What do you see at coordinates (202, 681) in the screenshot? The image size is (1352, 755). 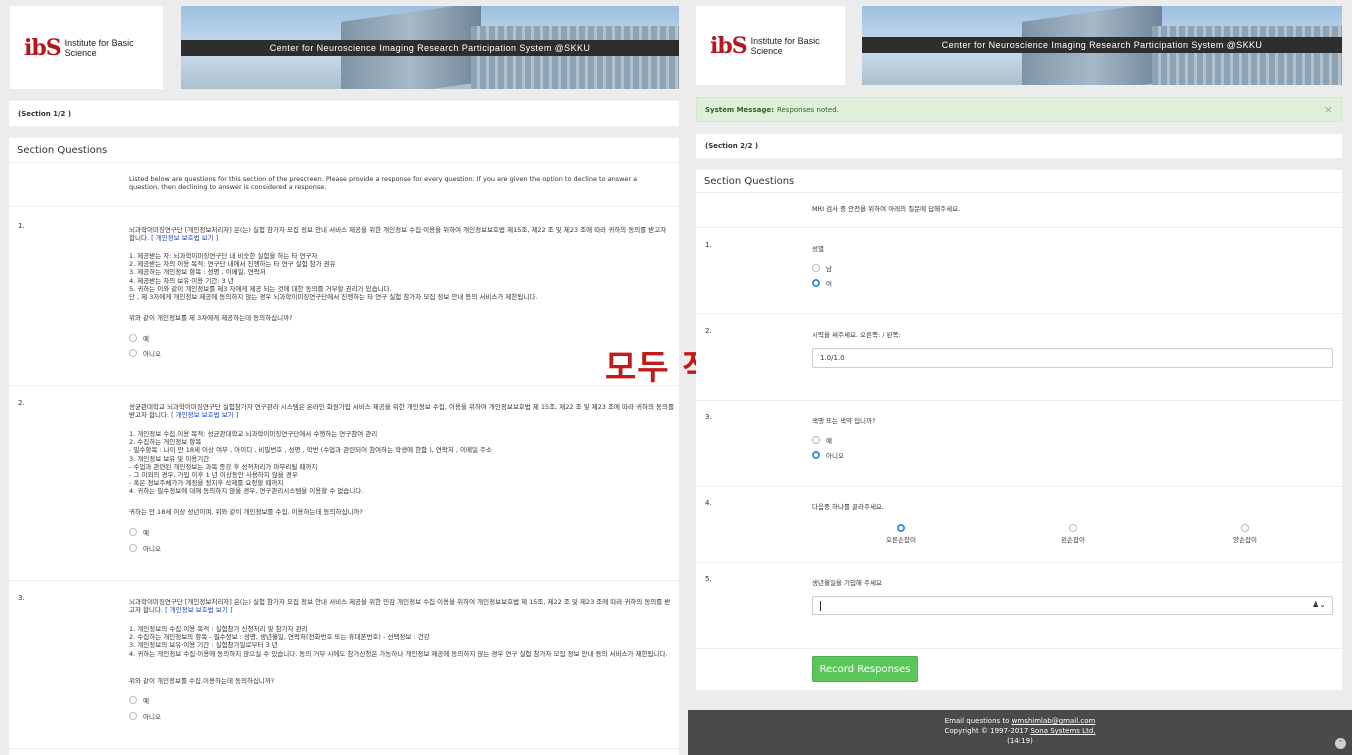 I see `question-3-ask: 위와 같이 개인정보를 수집.이용하는데 동의하십니까?` at bounding box center [202, 681].